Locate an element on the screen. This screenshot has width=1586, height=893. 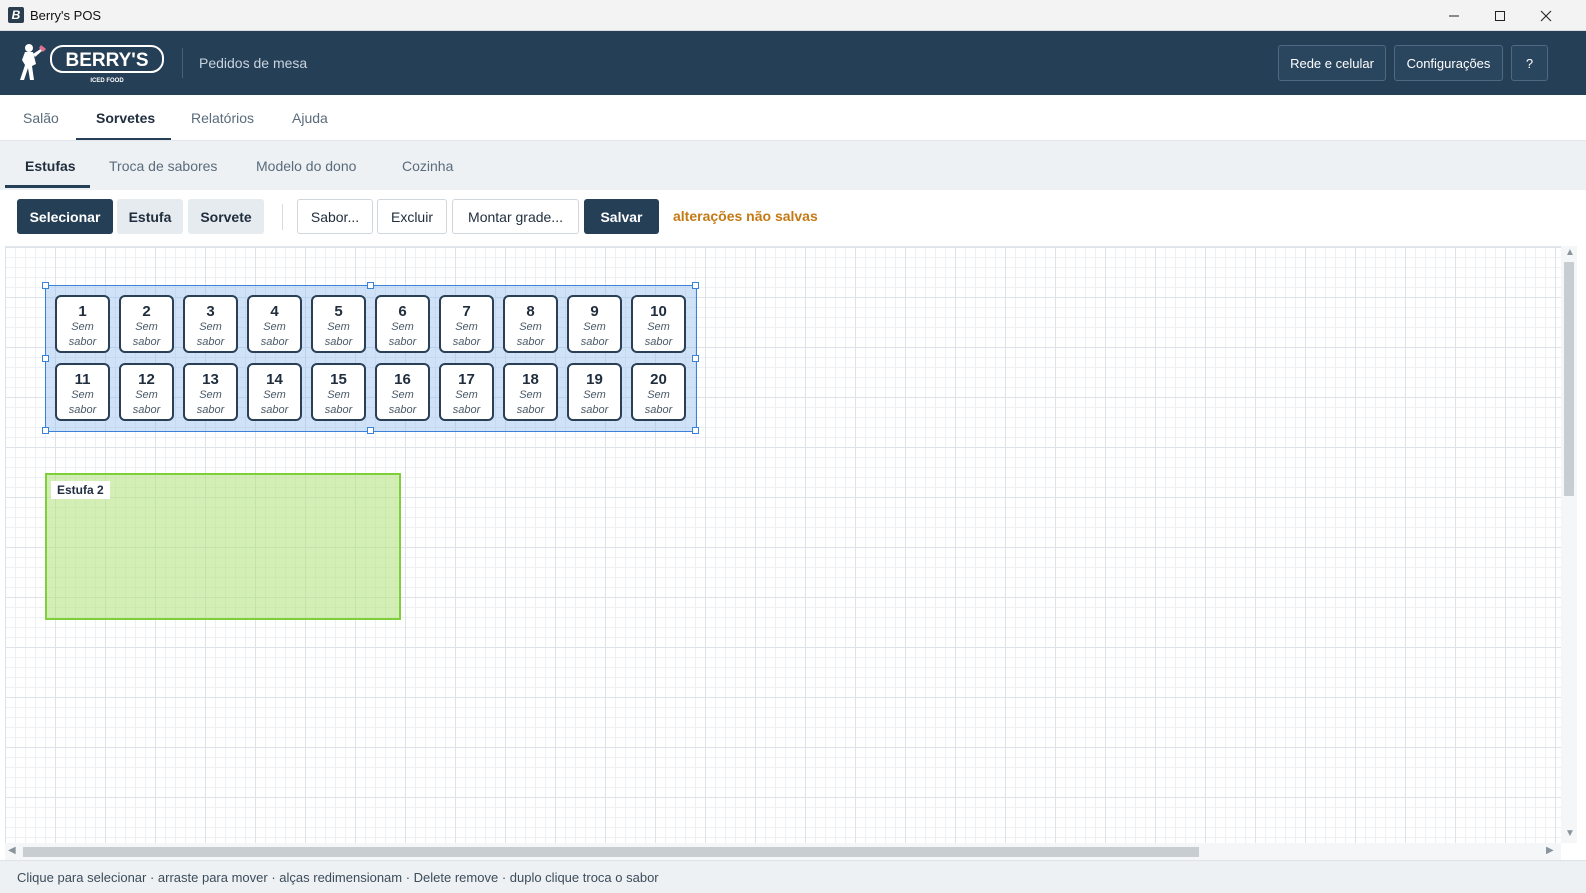
sorvete-slot: 13 Sem sabor is located at coordinates (210, 392).